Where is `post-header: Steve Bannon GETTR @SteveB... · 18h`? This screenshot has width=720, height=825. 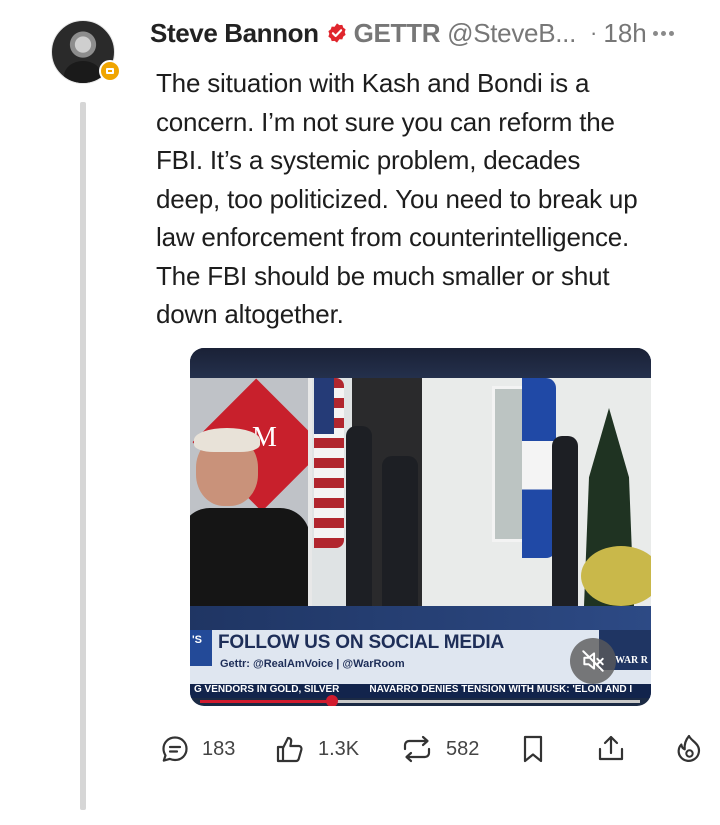
post-header: Steve Bannon GETTR @SteveB... · 18h is located at coordinates (412, 33).